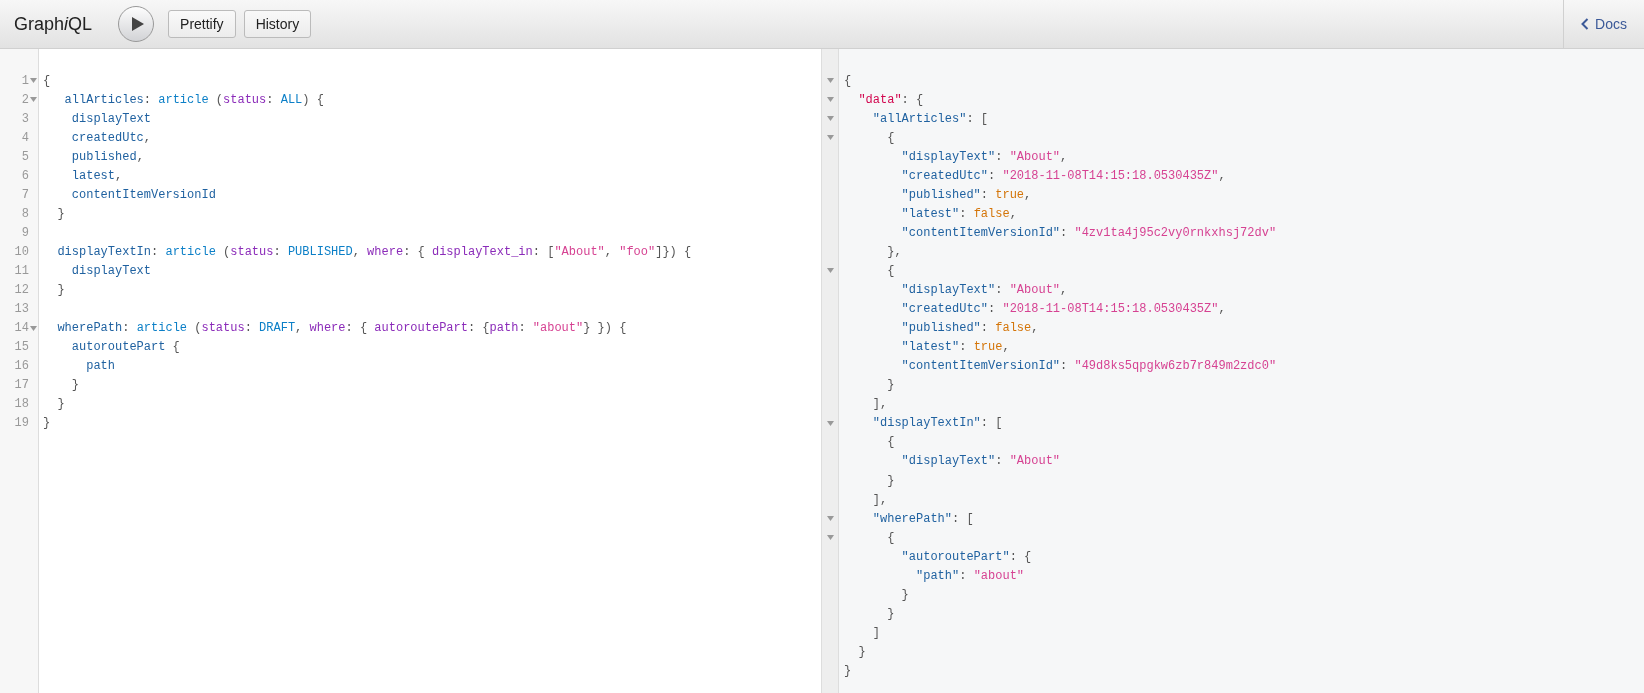  I want to click on line-number: 12, so click(21, 290).